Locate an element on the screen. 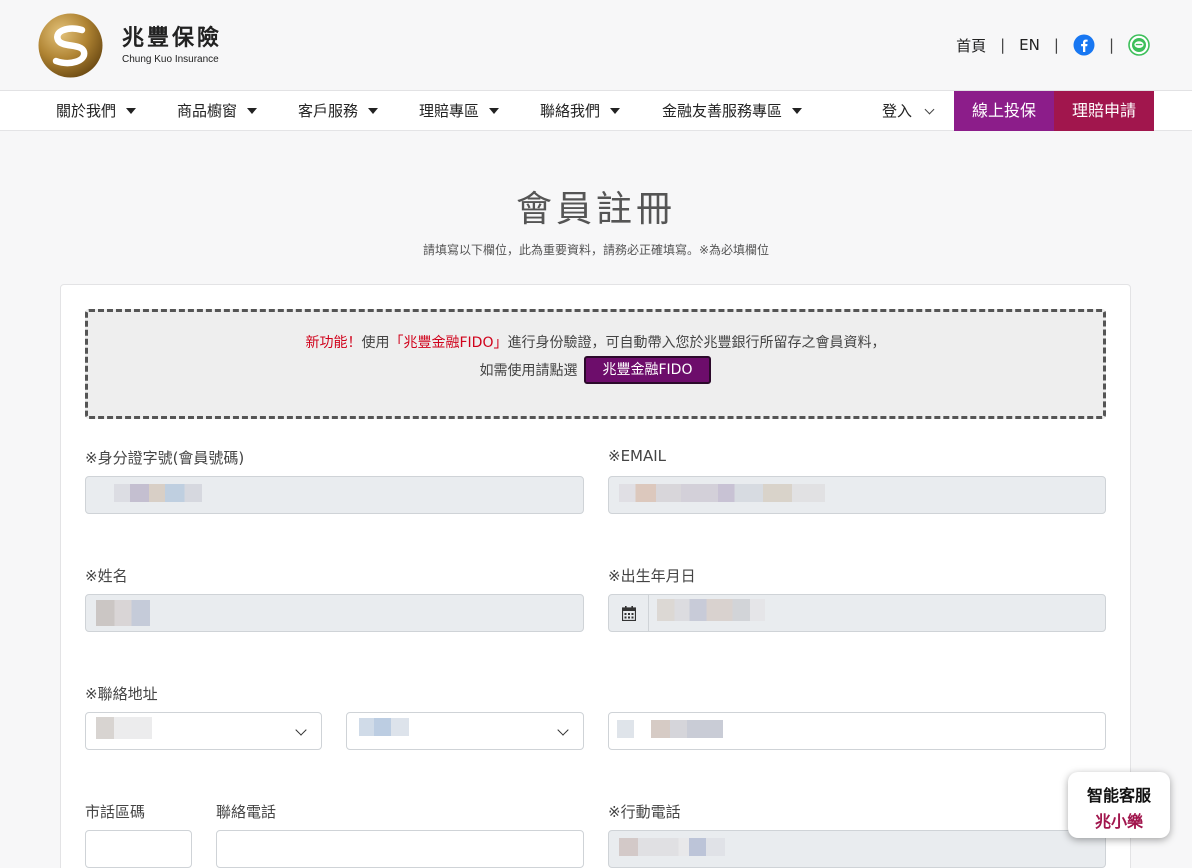  brand-logo: 兆豐保險 Chung Kuo Insurance is located at coordinates (130, 45).